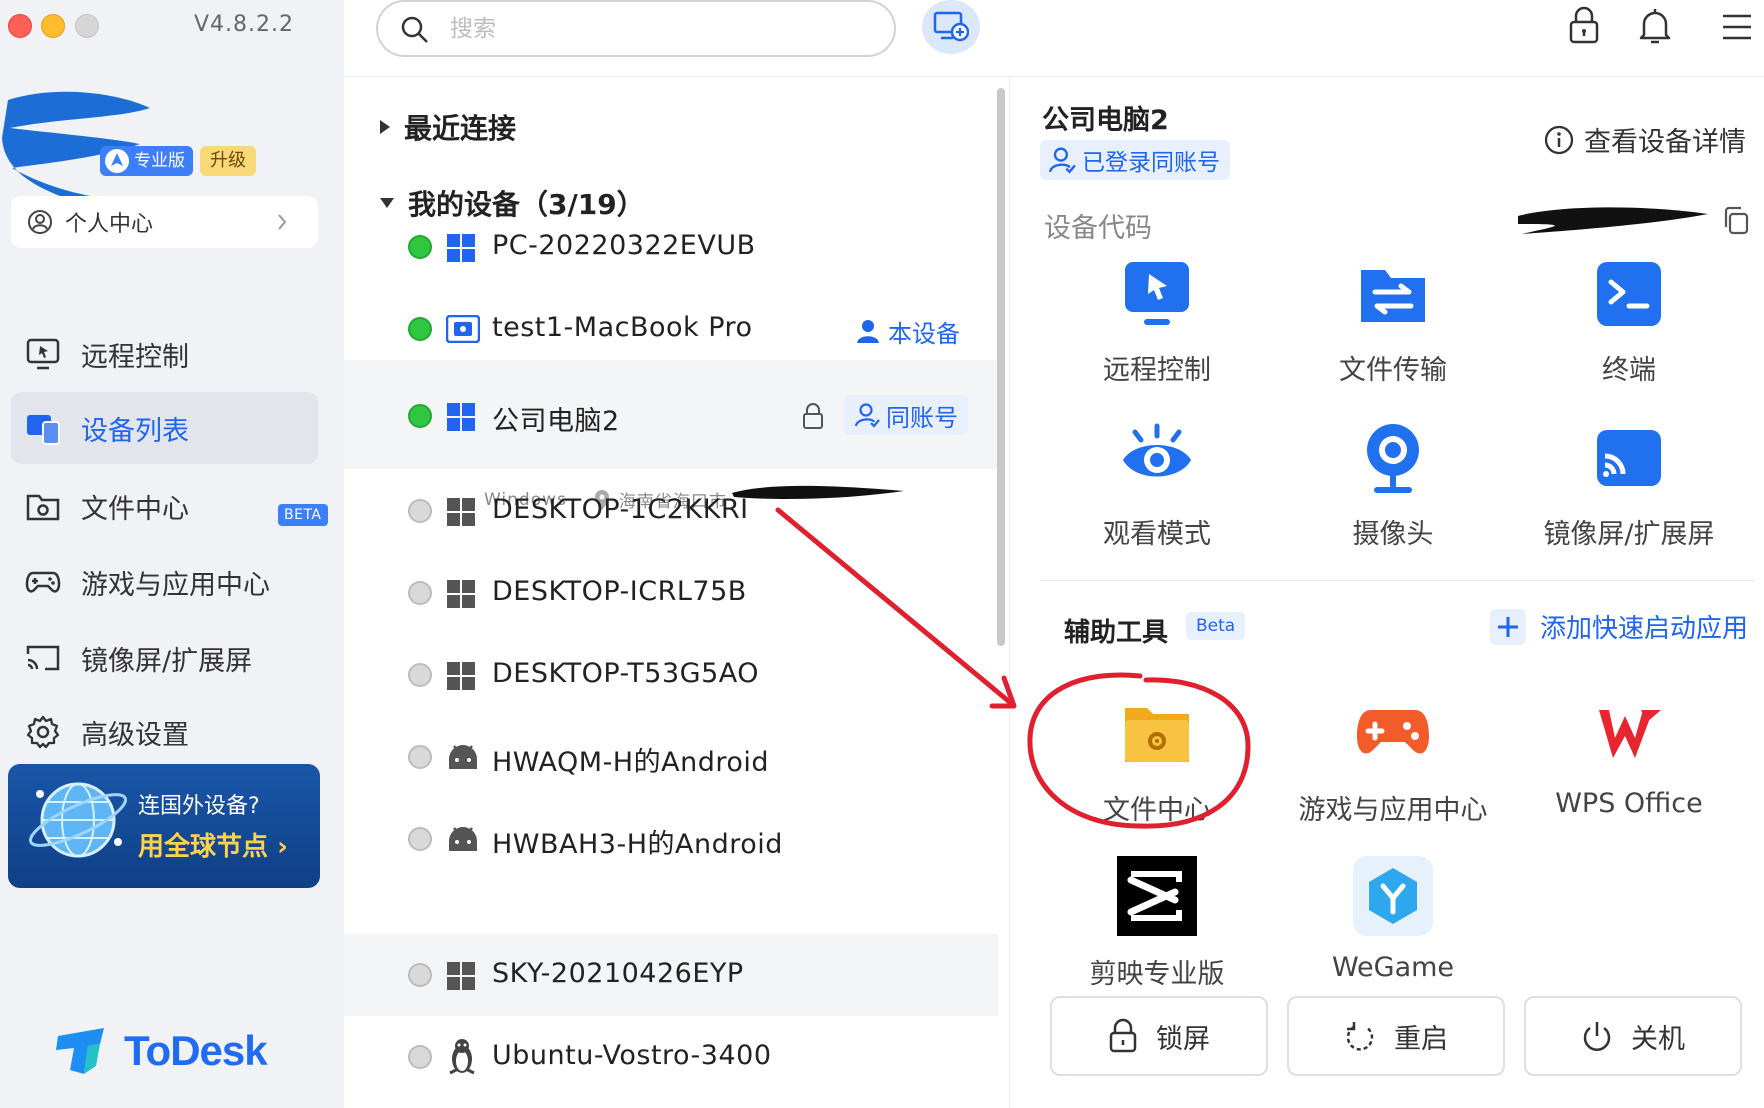 The height and width of the screenshot is (1108, 1764). Describe the element at coordinates (618, 973) in the screenshot. I see `device-name: SKY-20210426EYP` at that location.